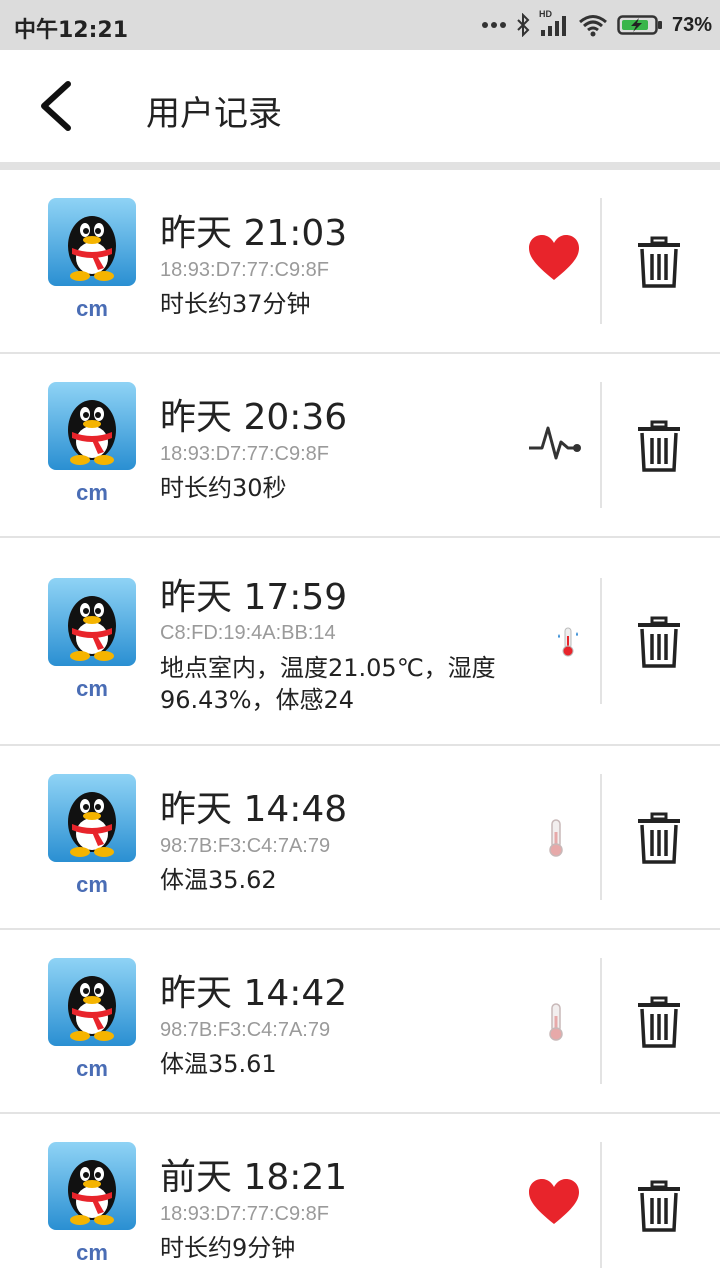 Image resolution: width=720 pixels, height=1284 pixels. I want to click on record-description: 时长约9分钟, so click(228, 1248).